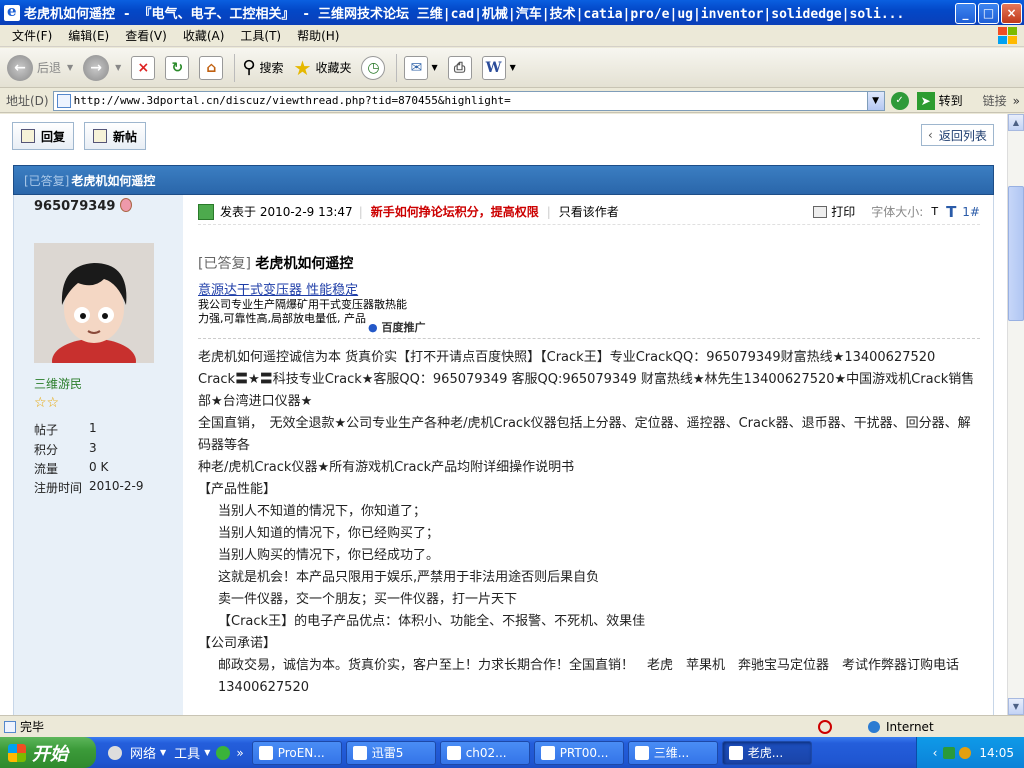  I want to click on printer-icon: ⎙, so click(459, 67).